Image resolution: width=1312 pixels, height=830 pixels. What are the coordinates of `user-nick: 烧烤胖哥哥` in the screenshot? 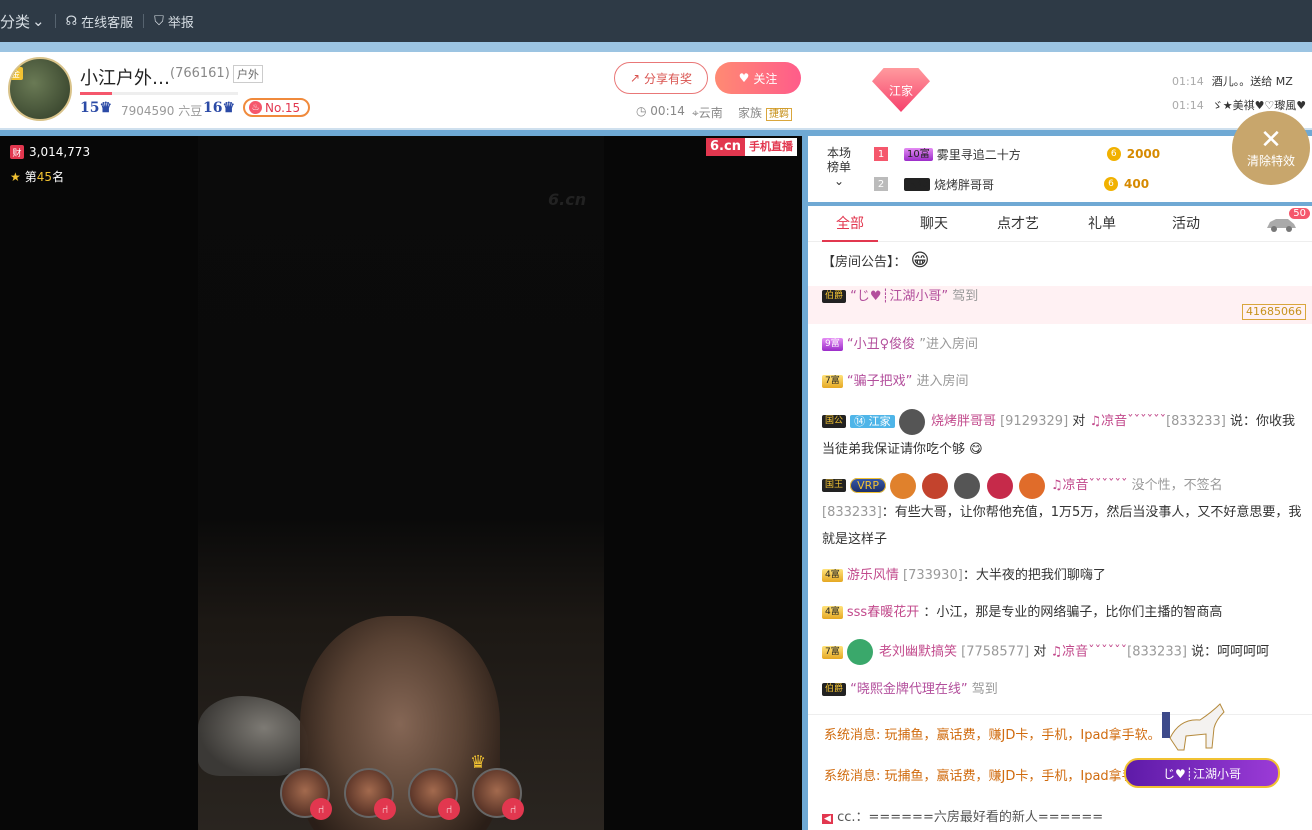 It's located at (963, 421).